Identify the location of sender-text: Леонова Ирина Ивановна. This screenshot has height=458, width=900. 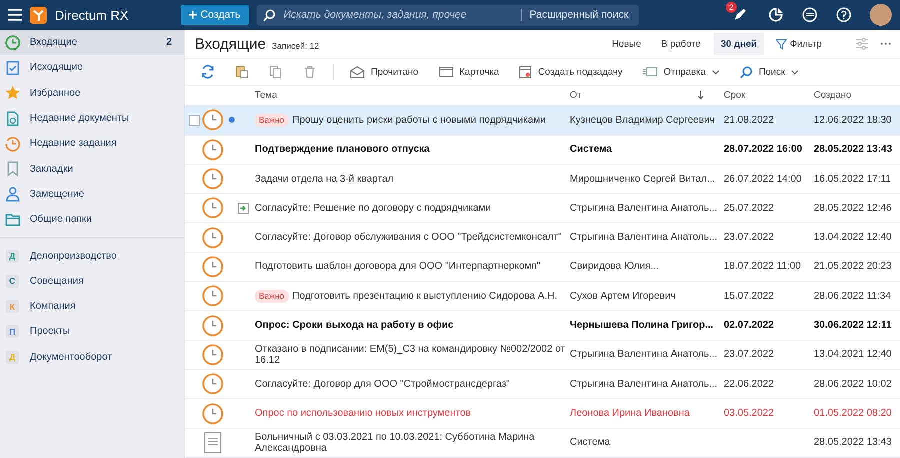
(630, 414).